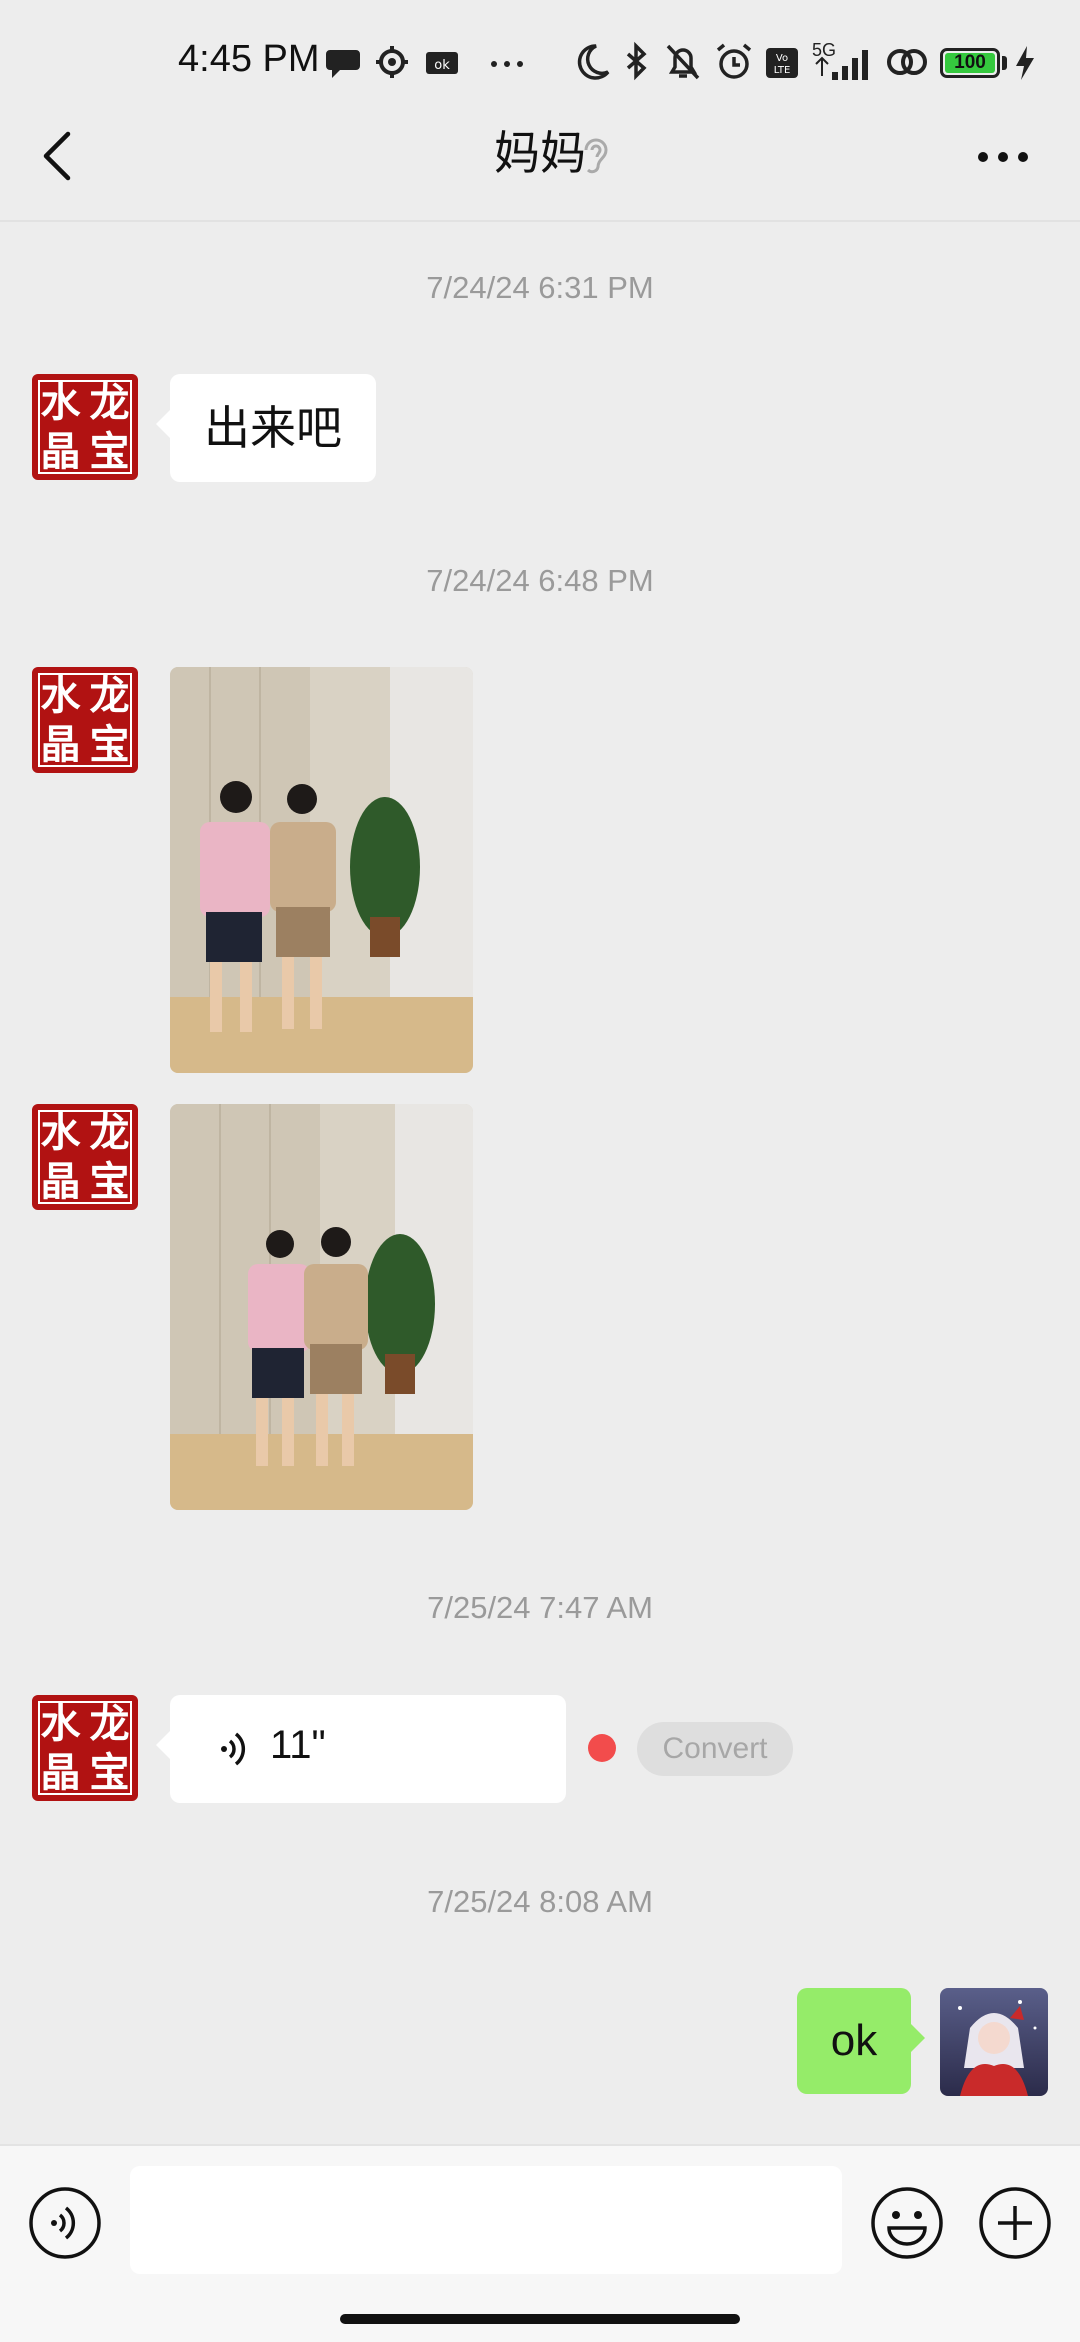 The image size is (1080, 2342). I want to click on timestamp: 7/25/24 7:47 AM, so click(540, 1607).